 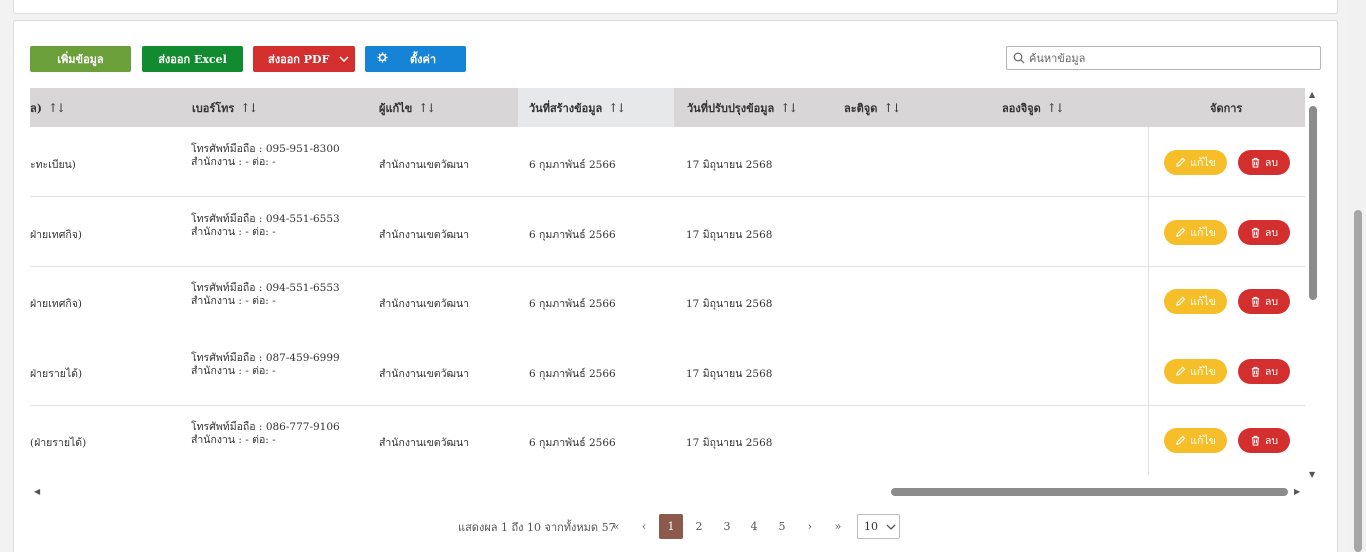 I want to click on vertical-scroll-thumb, so click(x=1313, y=203).